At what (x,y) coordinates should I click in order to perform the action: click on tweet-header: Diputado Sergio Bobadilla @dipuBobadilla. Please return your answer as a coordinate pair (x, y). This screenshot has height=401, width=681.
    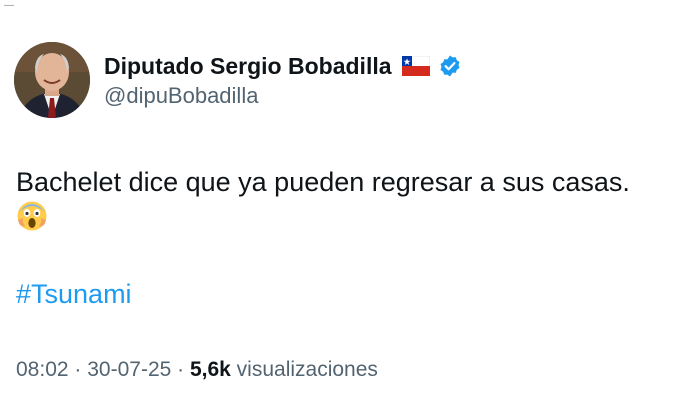
    Looking at the image, I should click on (283, 80).